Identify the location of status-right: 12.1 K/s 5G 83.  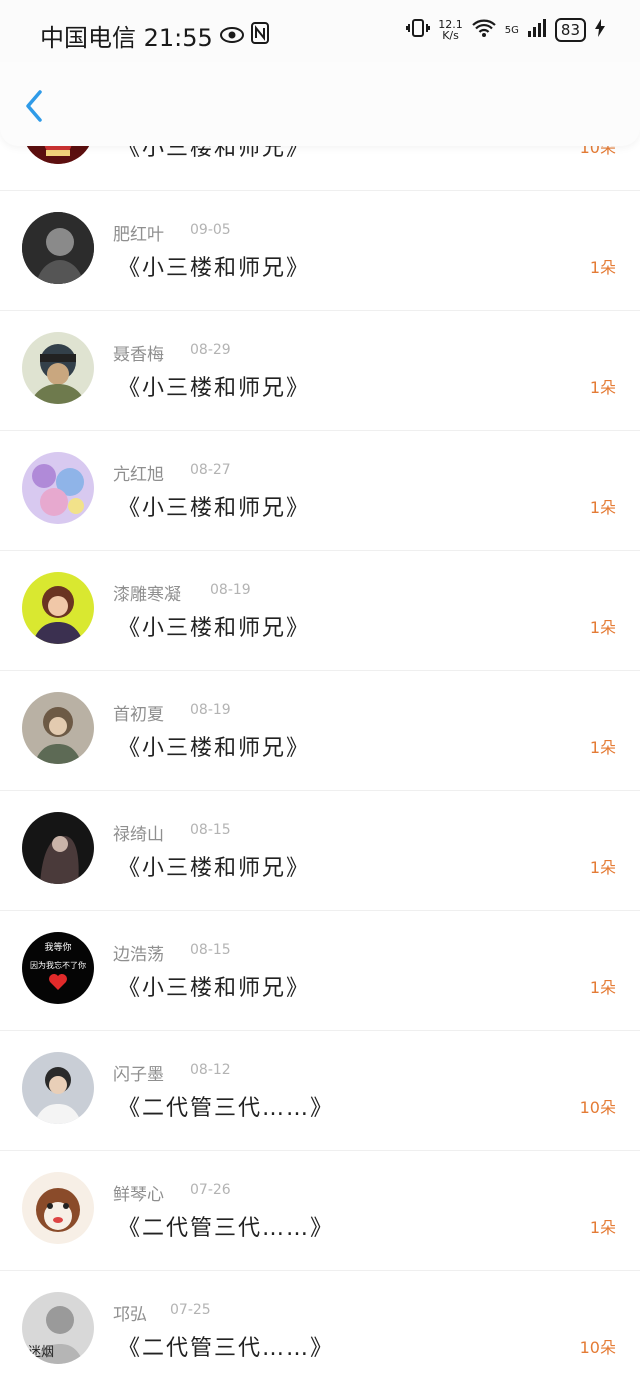
(506, 30).